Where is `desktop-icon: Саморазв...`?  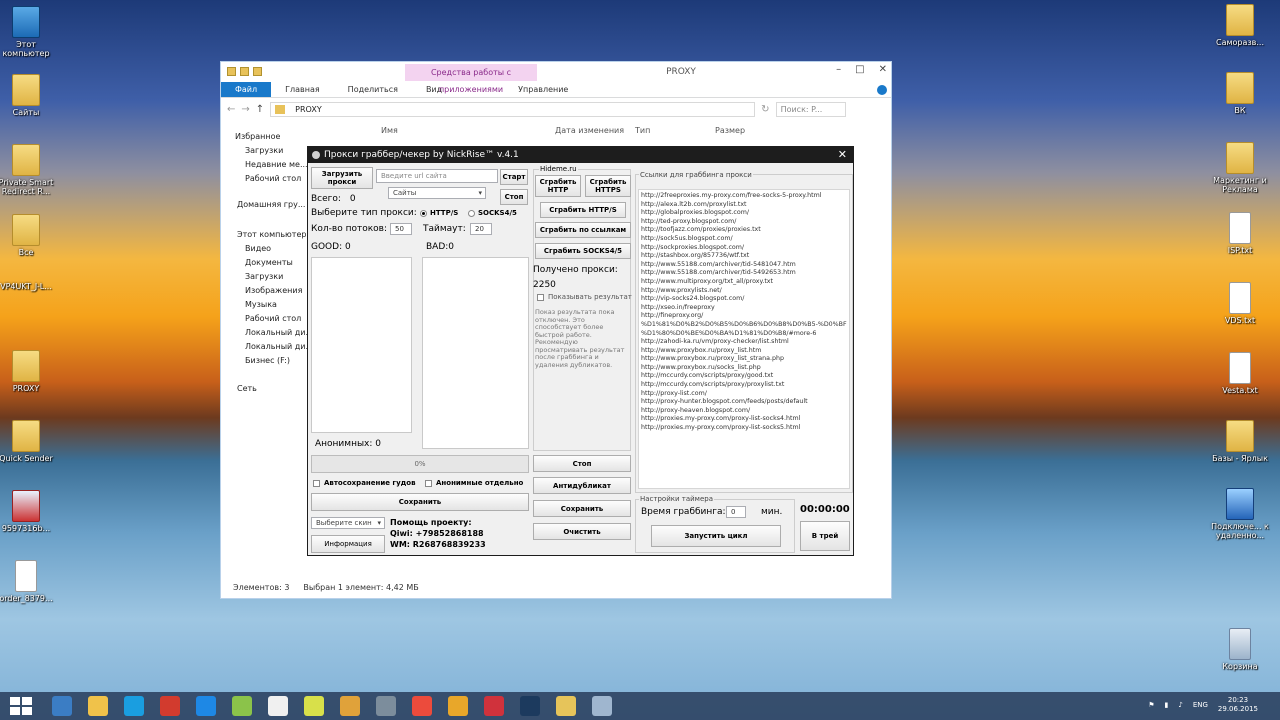 desktop-icon: Саморазв... is located at coordinates (1240, 25).